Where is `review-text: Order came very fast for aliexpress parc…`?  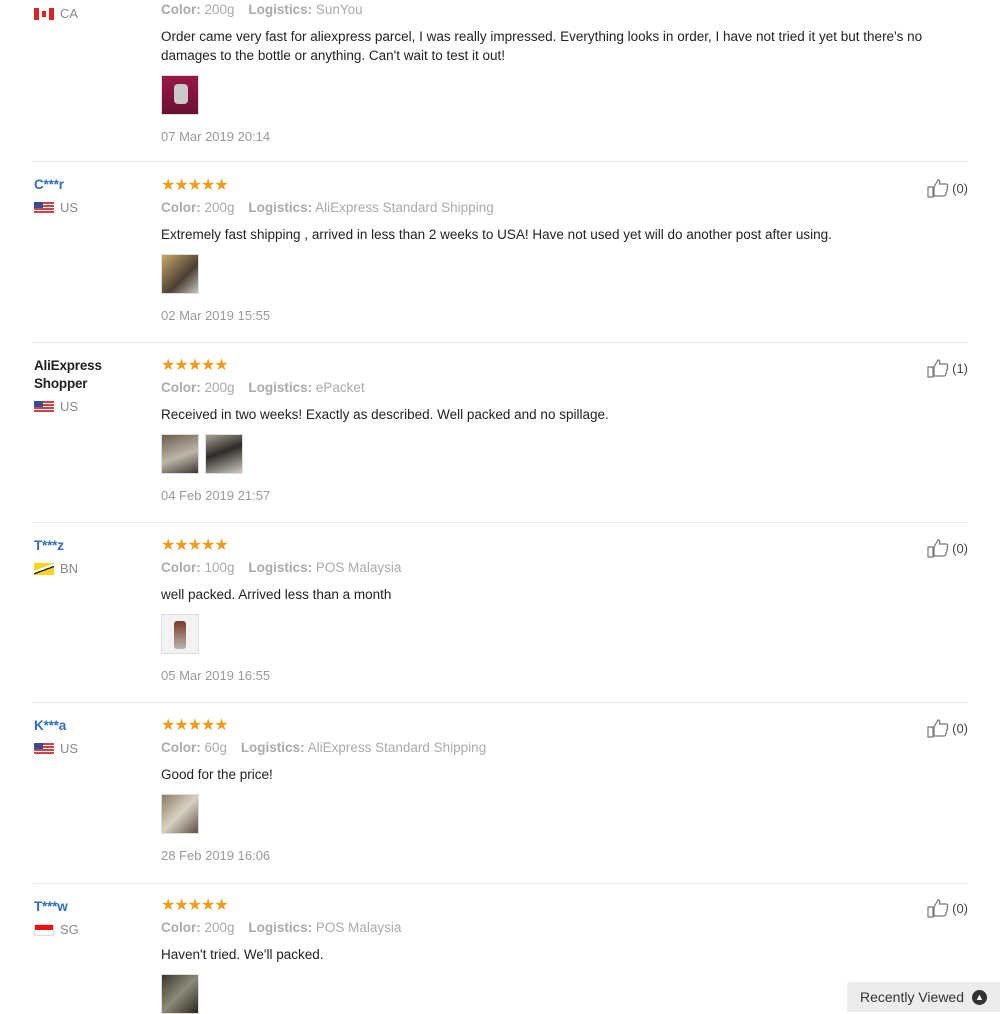
review-text: Order came very fast for aliexpress parc… is located at coordinates (542, 46).